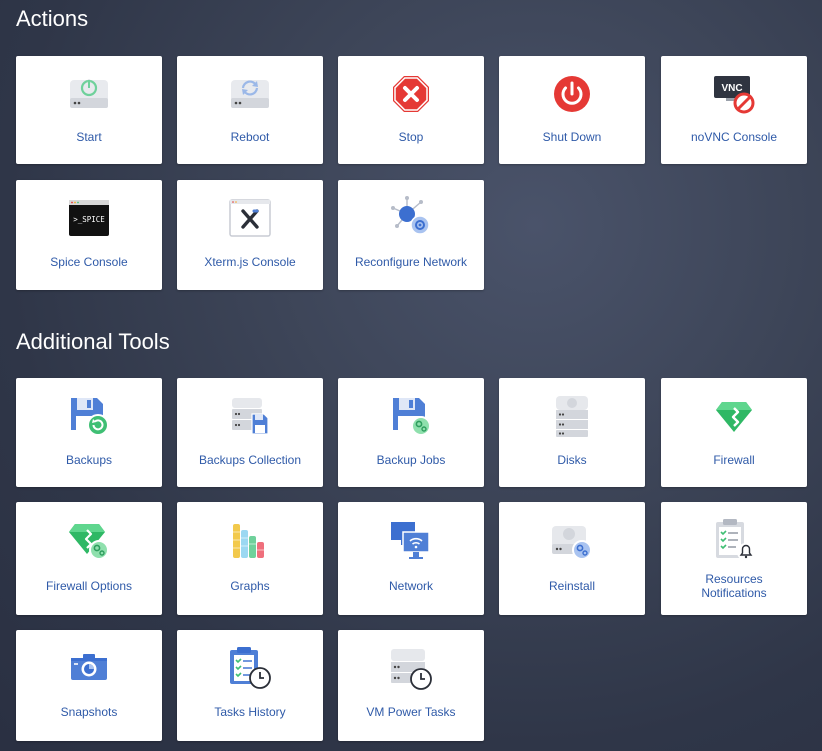 The image size is (822, 751). I want to click on label-line-1: Resources, so click(734, 579).